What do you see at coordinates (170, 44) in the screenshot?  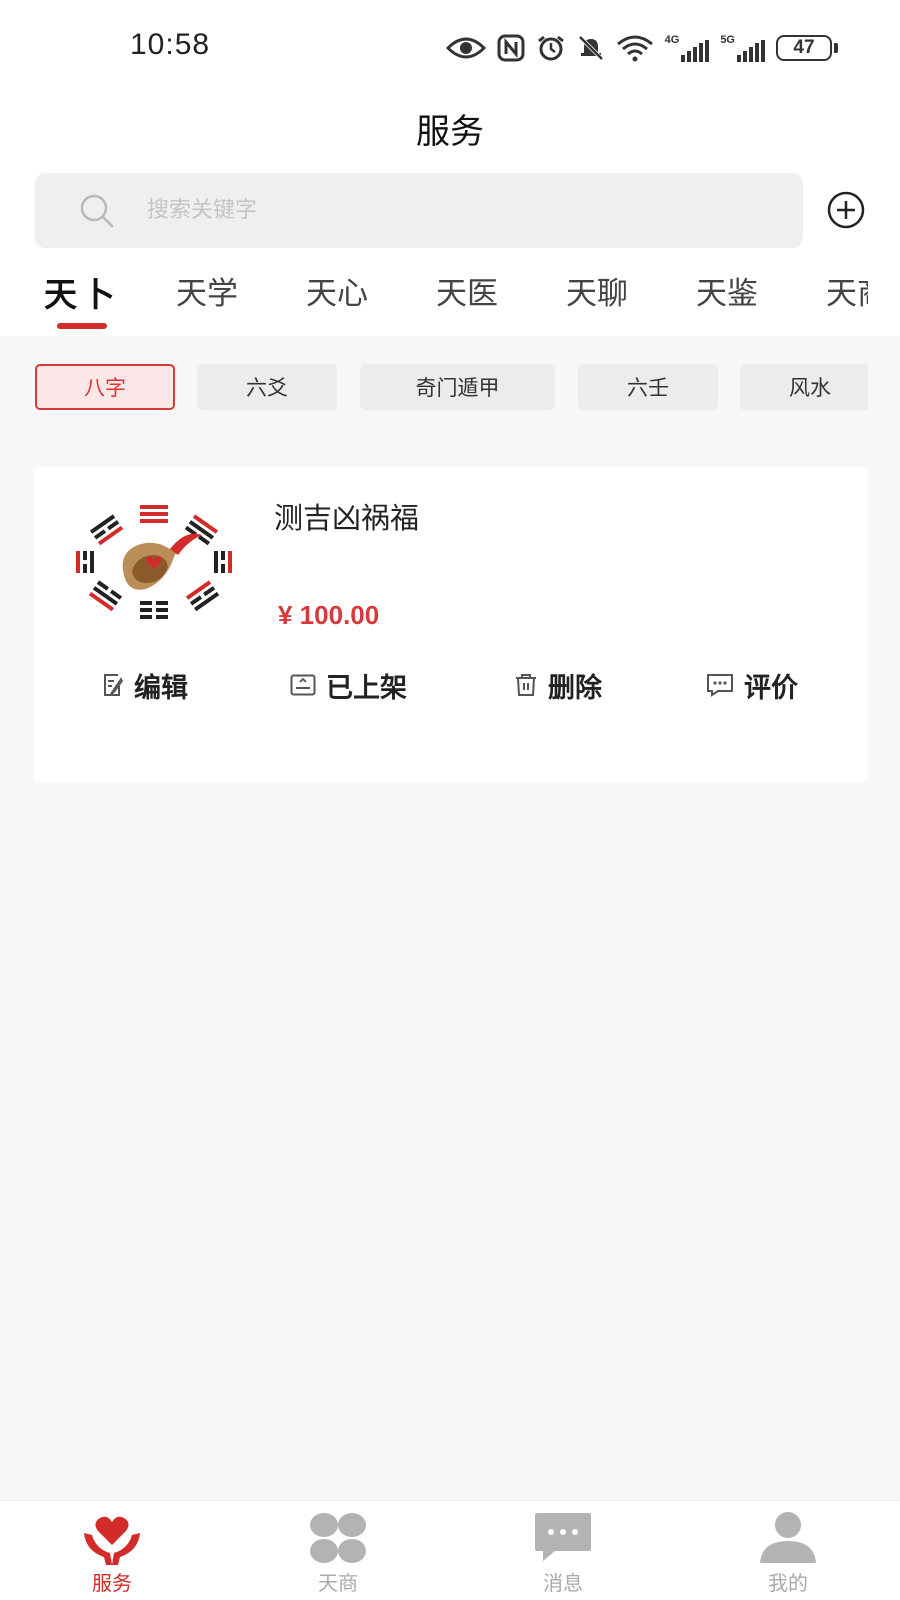 I see `status-time: 10:58` at bounding box center [170, 44].